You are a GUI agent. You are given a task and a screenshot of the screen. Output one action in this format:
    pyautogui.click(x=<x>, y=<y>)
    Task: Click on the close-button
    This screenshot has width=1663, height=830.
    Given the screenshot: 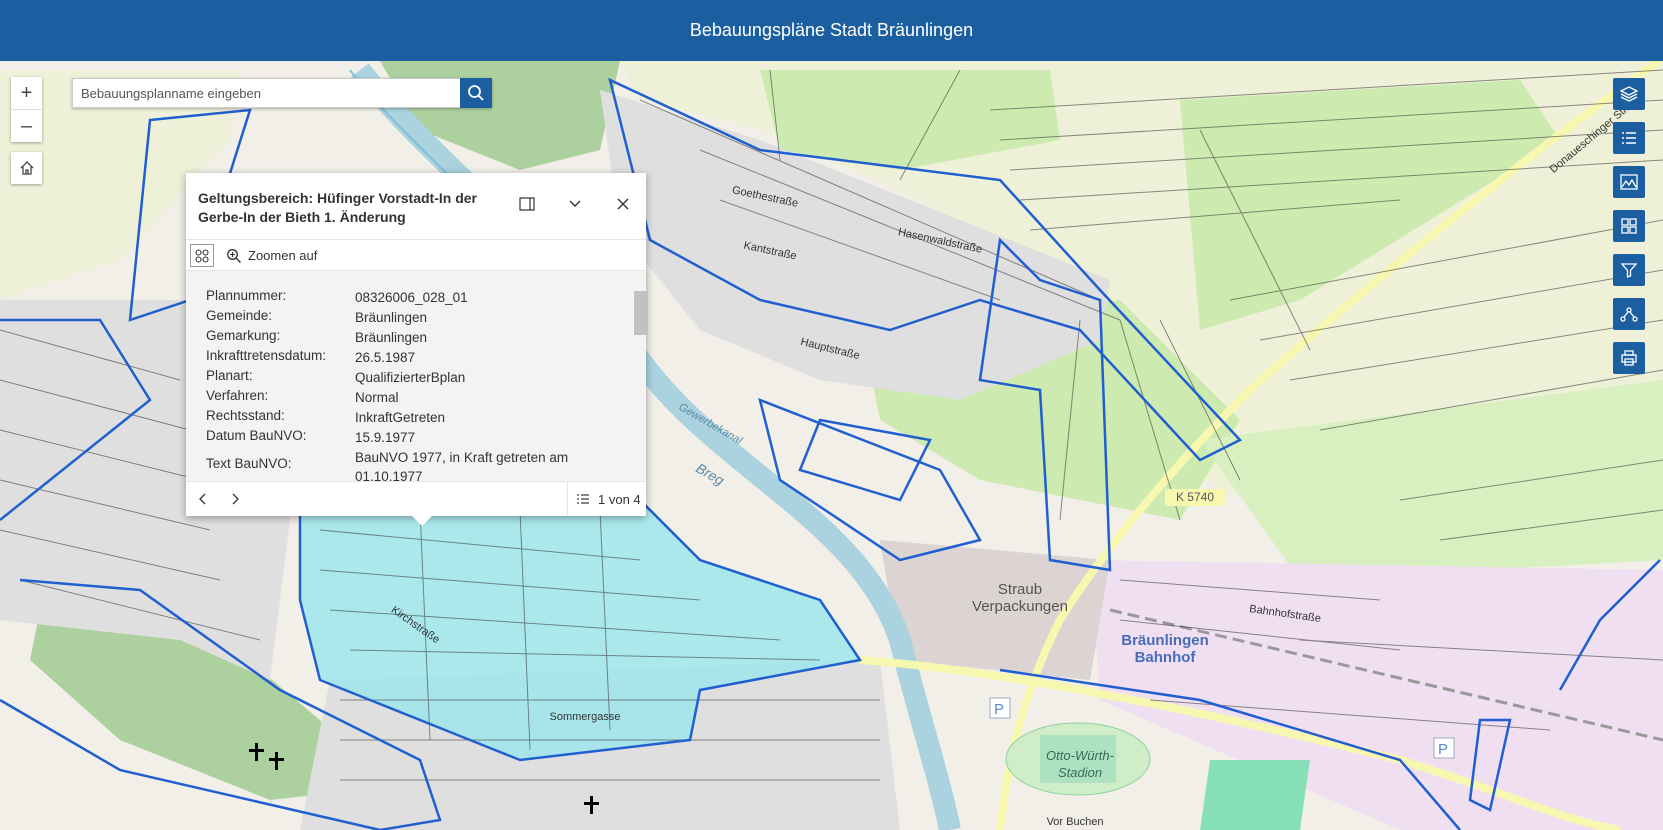 What is the action you would take?
    pyautogui.click(x=623, y=204)
    